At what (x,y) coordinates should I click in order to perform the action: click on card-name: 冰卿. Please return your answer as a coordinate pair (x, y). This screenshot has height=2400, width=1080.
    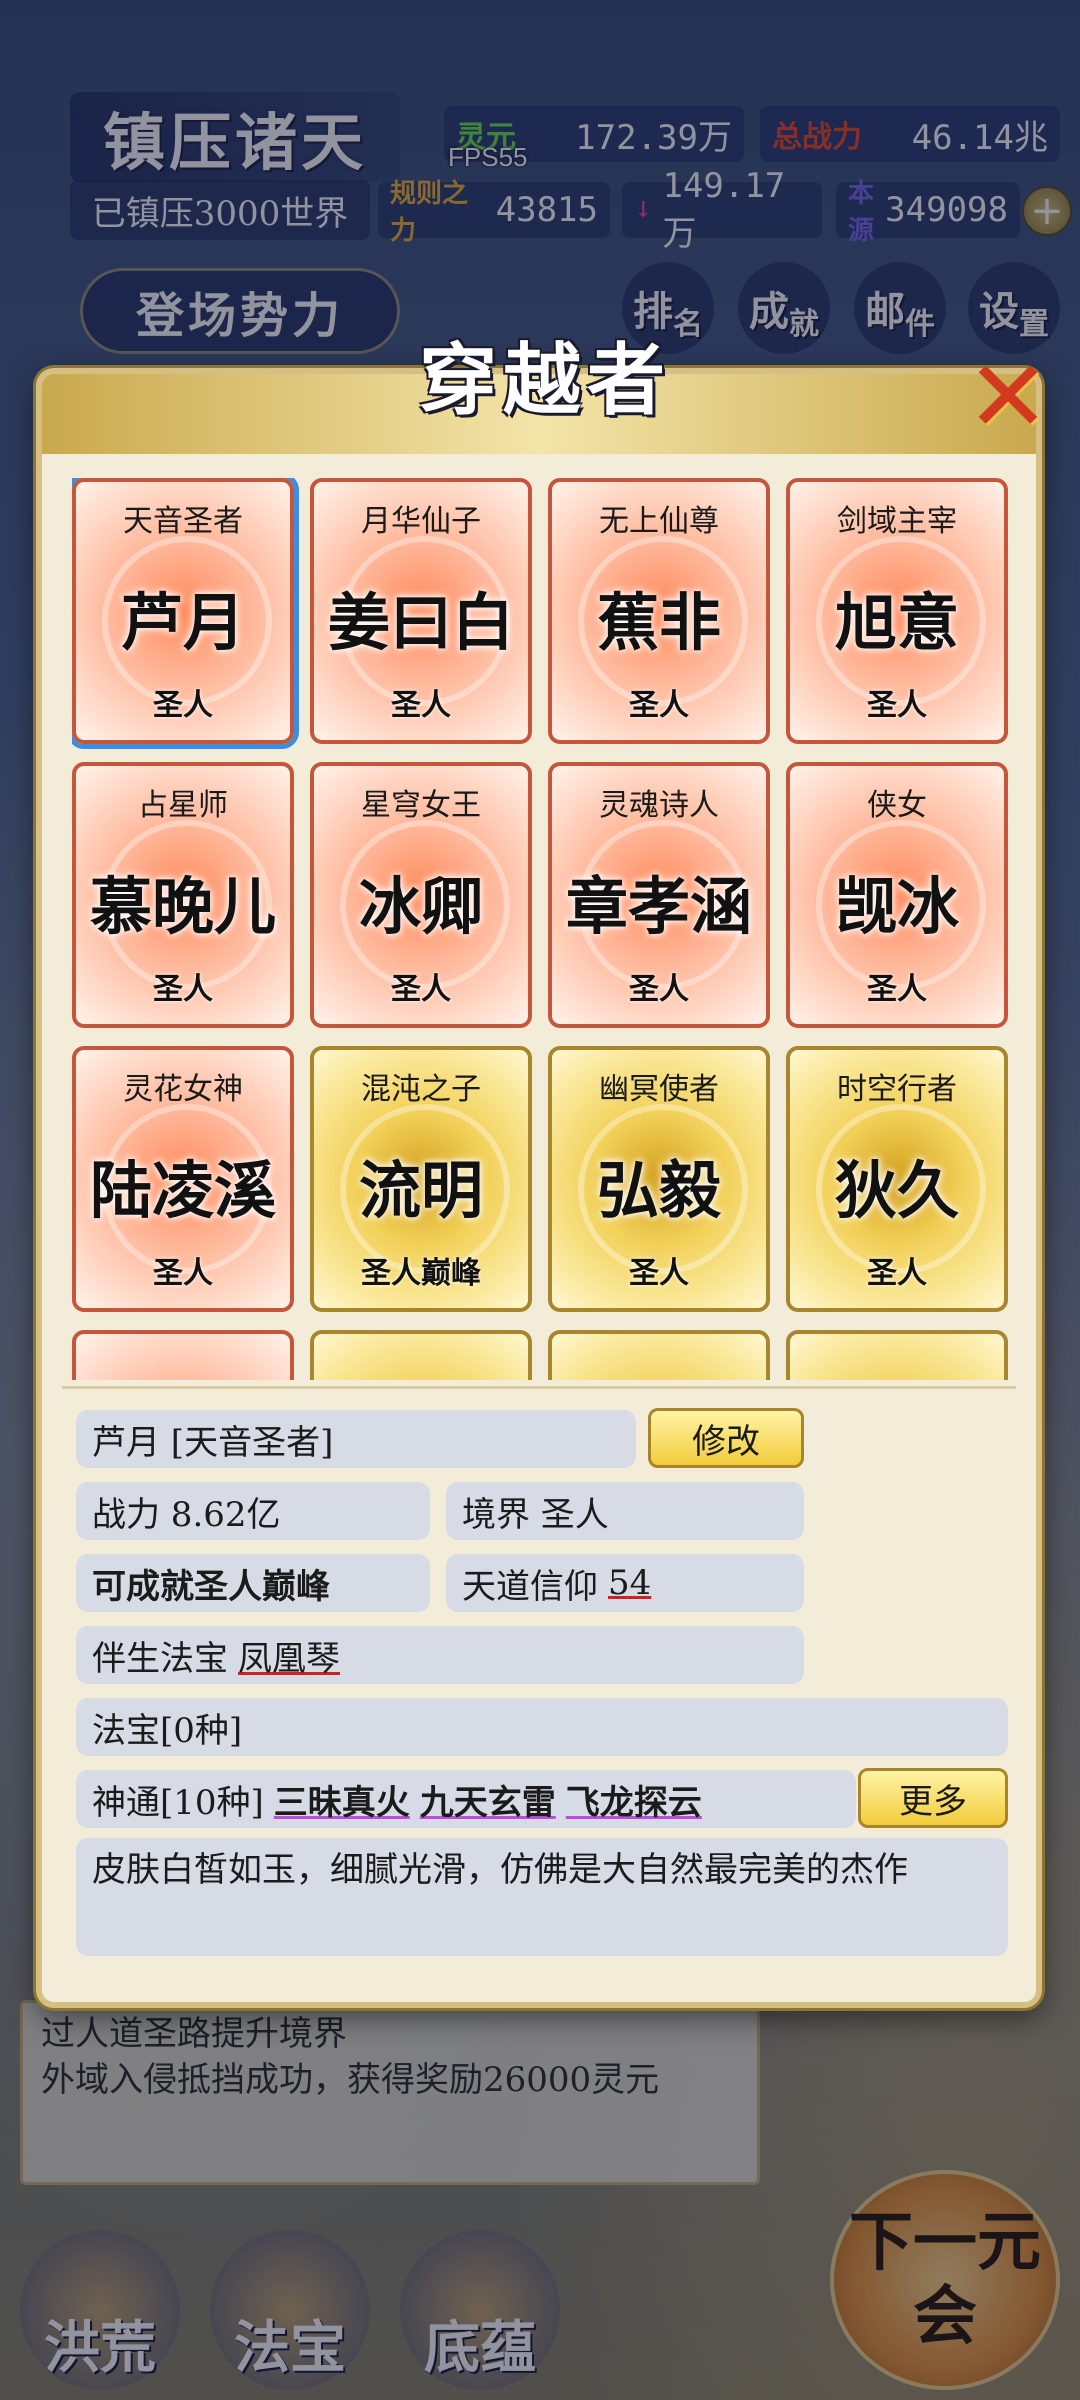
    Looking at the image, I should click on (420, 906).